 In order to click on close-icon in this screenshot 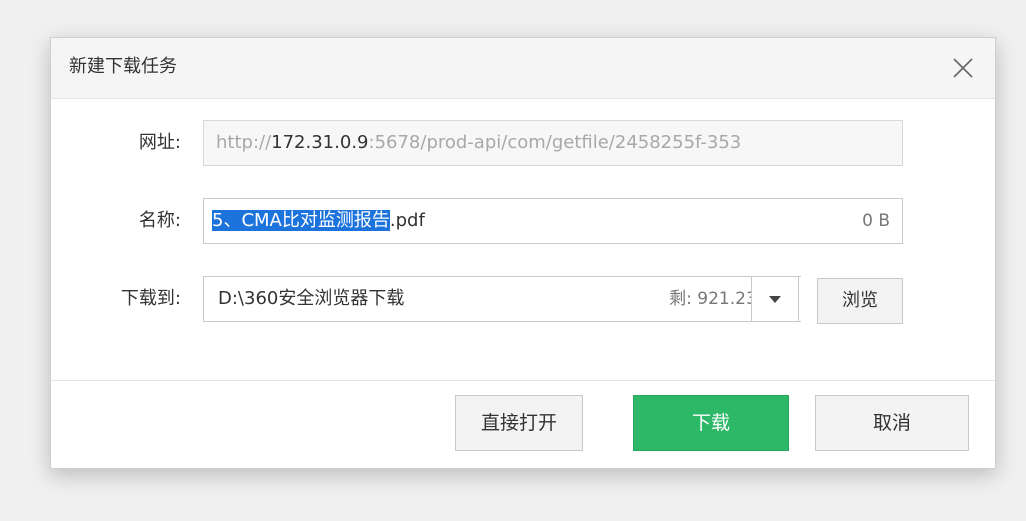, I will do `click(963, 68)`.